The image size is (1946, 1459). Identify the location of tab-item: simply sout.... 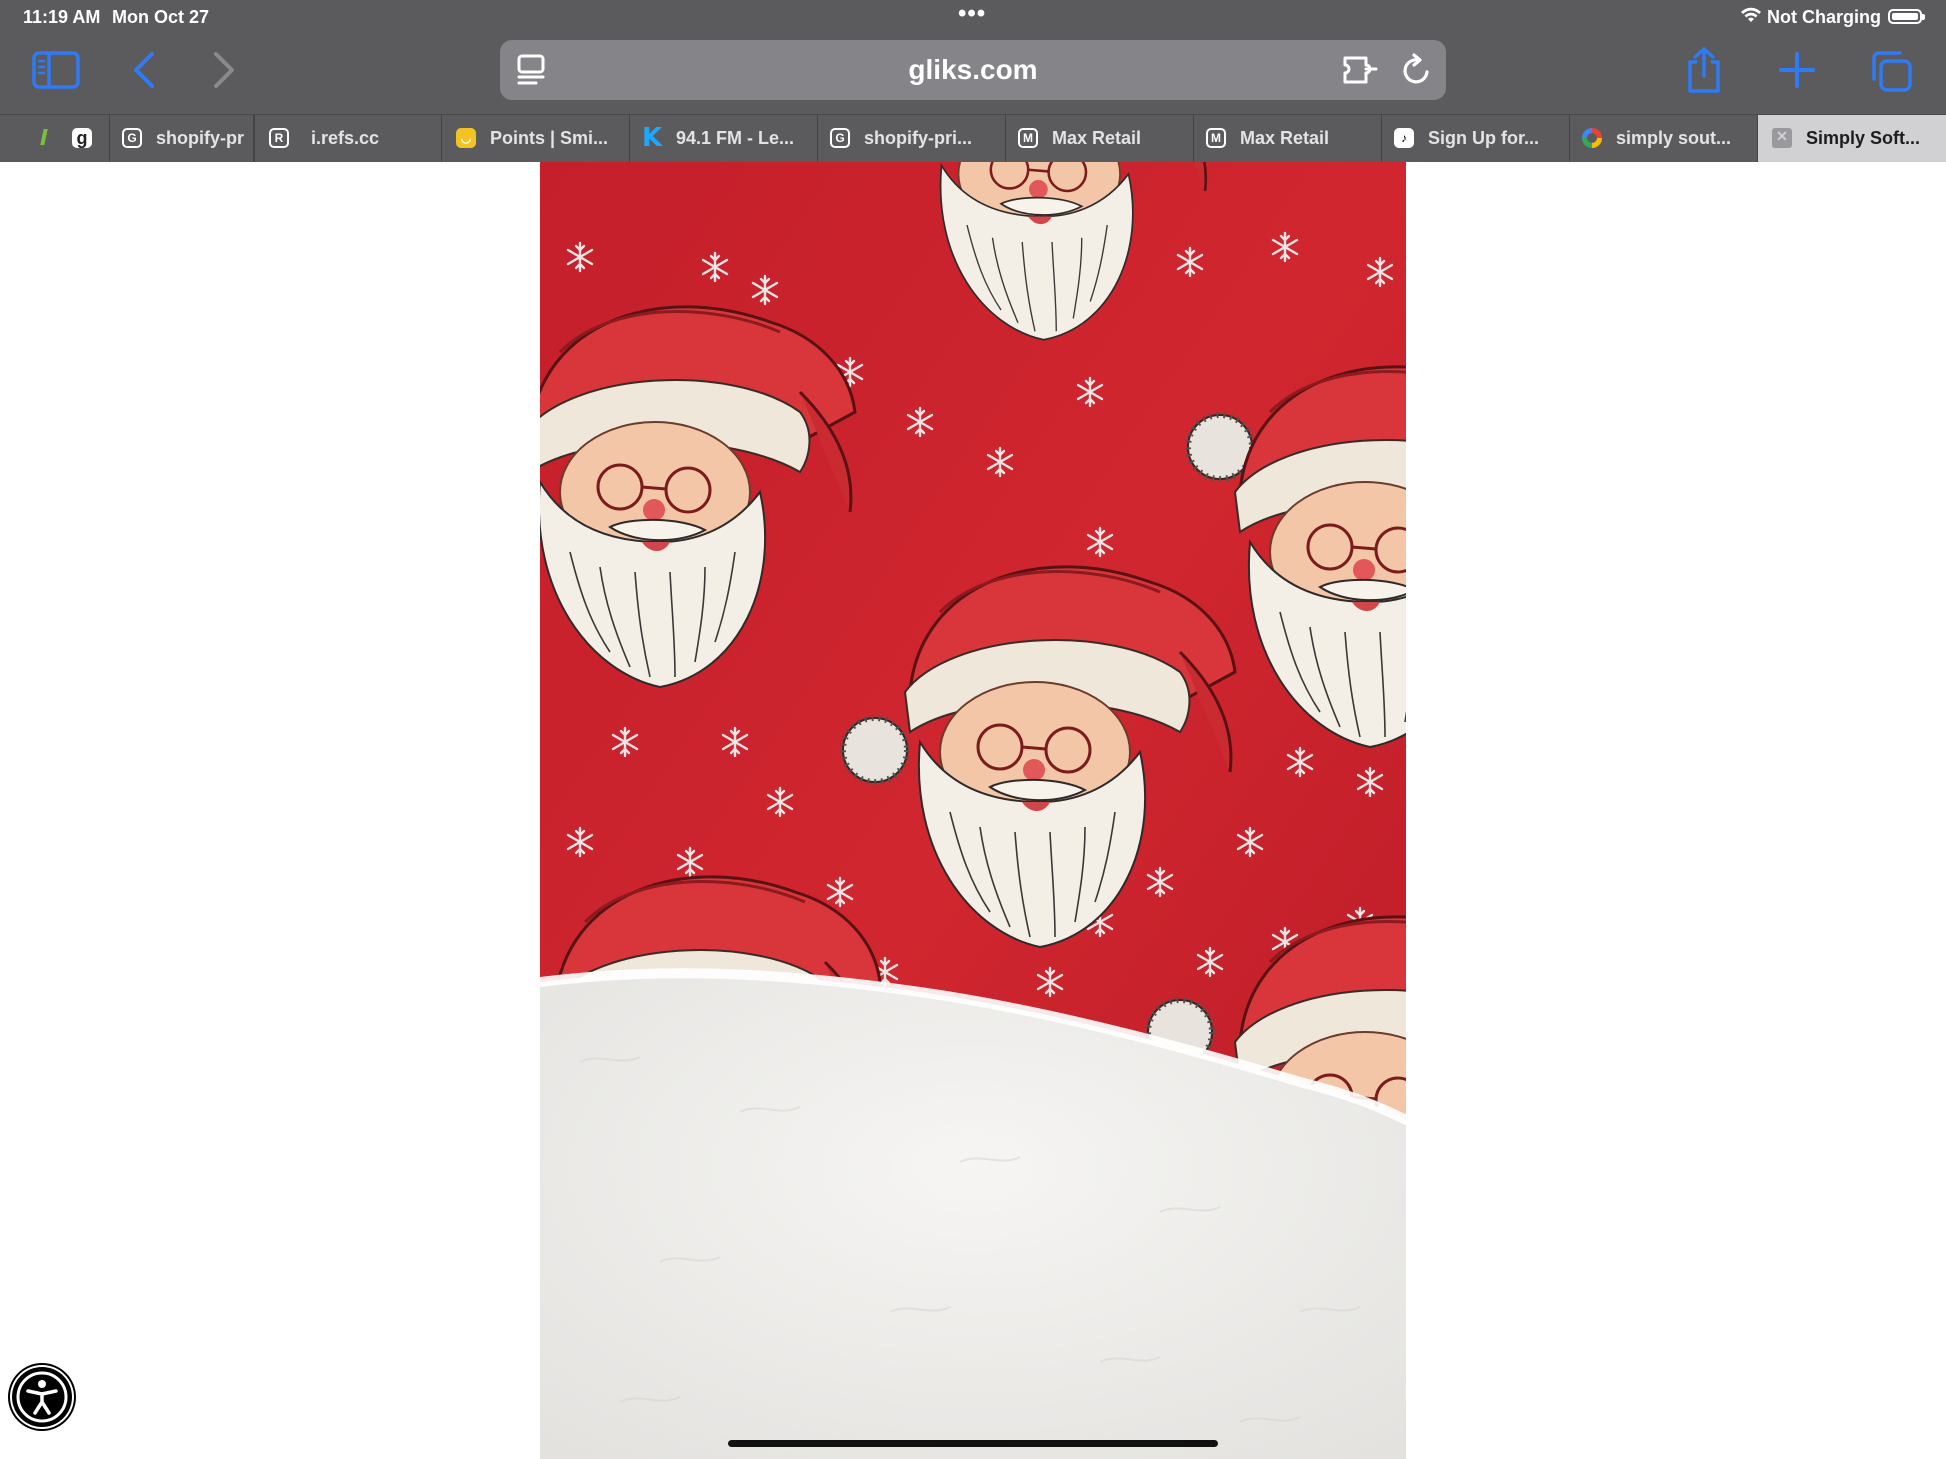
(1664, 139).